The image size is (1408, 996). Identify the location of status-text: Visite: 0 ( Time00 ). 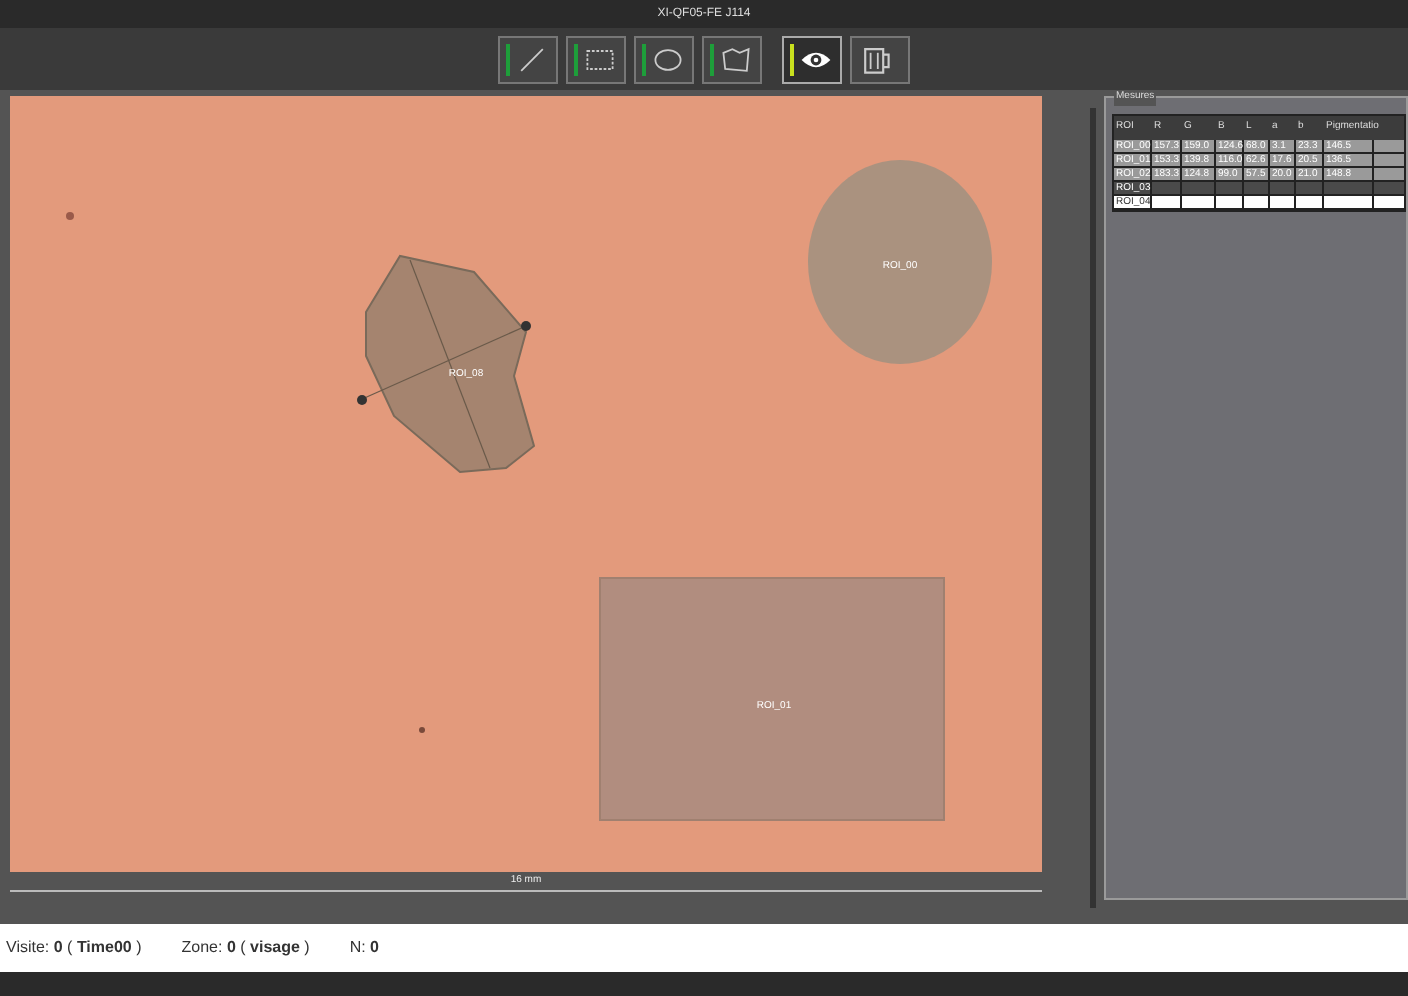
(74, 948).